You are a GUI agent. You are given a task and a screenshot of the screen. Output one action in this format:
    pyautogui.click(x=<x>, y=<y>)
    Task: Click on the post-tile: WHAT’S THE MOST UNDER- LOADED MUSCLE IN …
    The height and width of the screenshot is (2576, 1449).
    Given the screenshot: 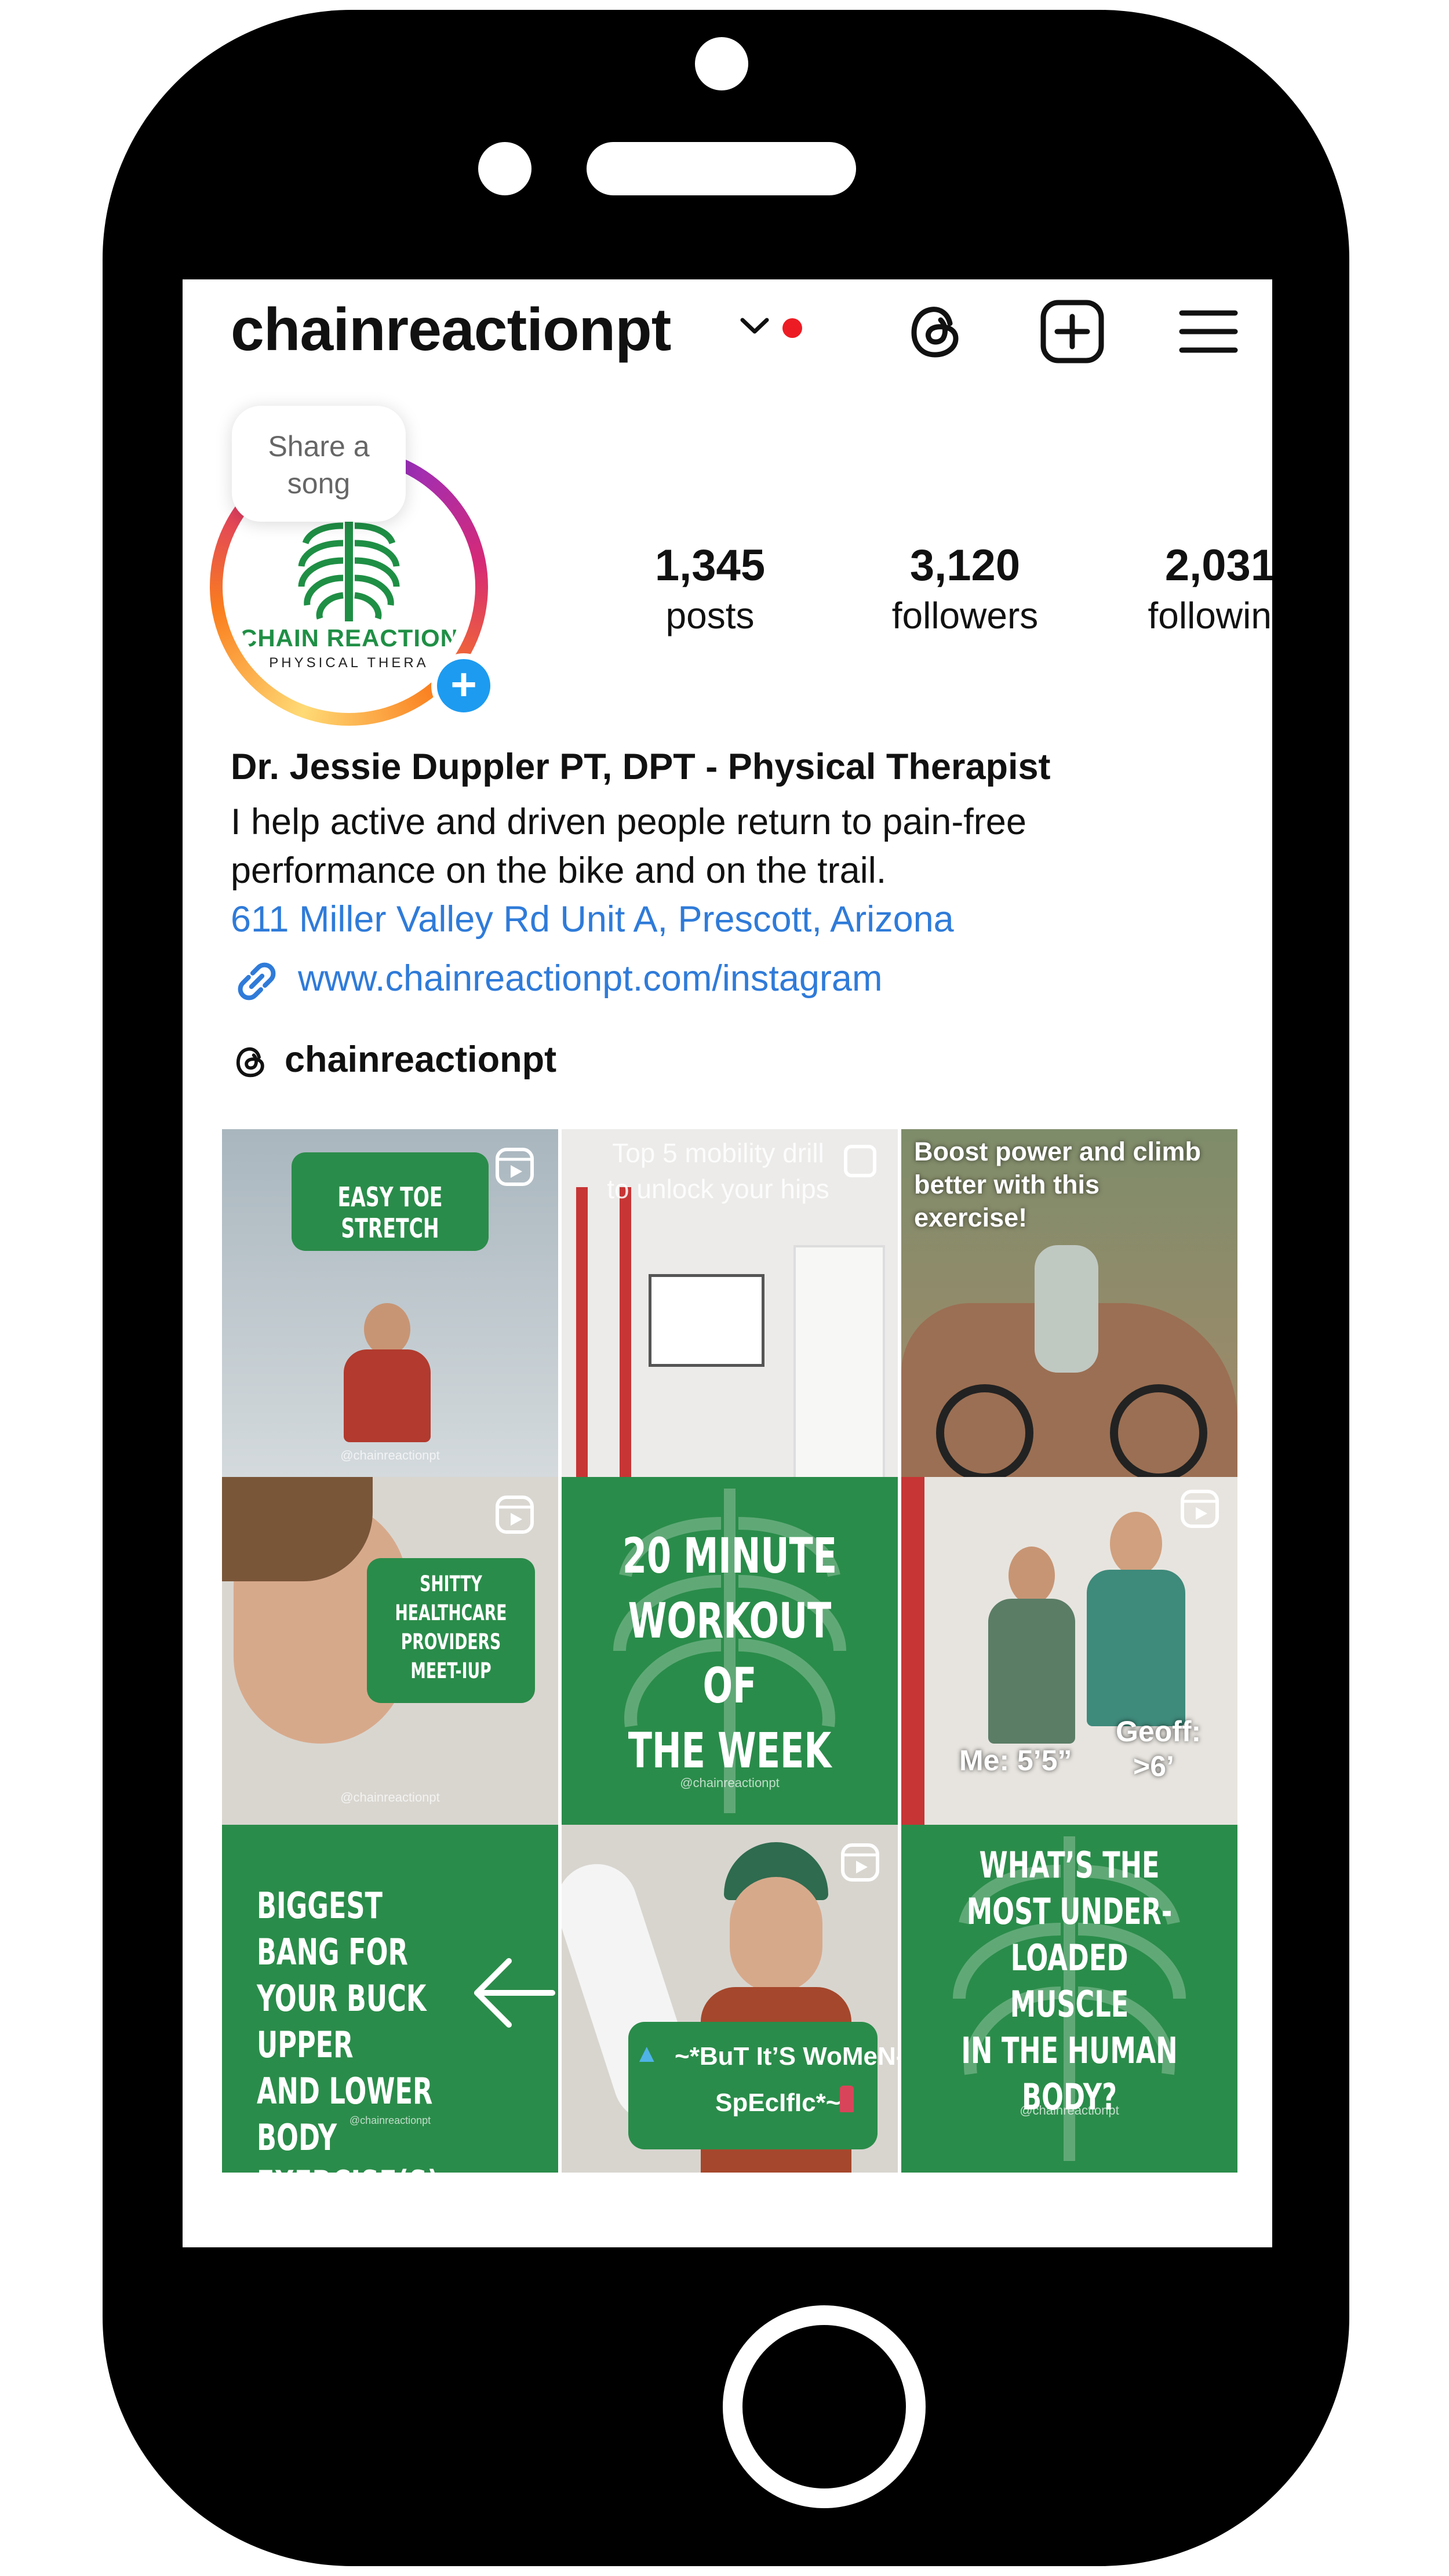 What is the action you would take?
    pyautogui.click(x=1069, y=1999)
    